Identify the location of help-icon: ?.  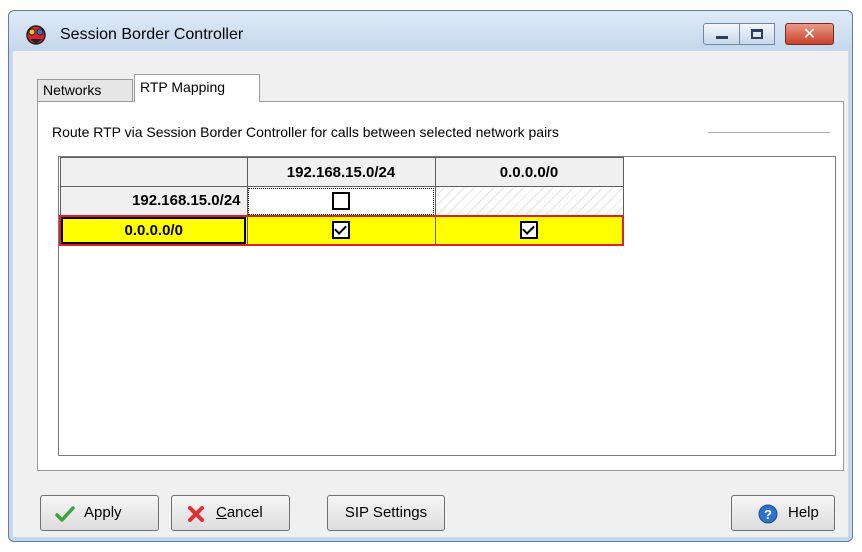
(768, 514).